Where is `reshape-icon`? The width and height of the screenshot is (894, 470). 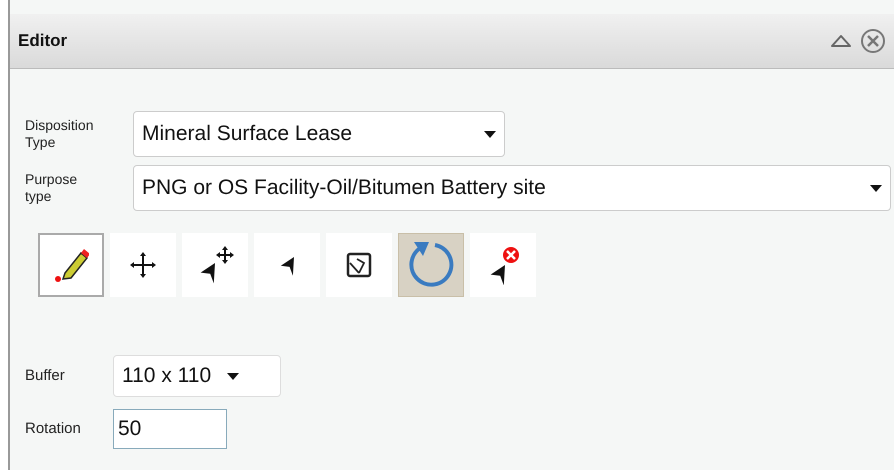
reshape-icon is located at coordinates (359, 265).